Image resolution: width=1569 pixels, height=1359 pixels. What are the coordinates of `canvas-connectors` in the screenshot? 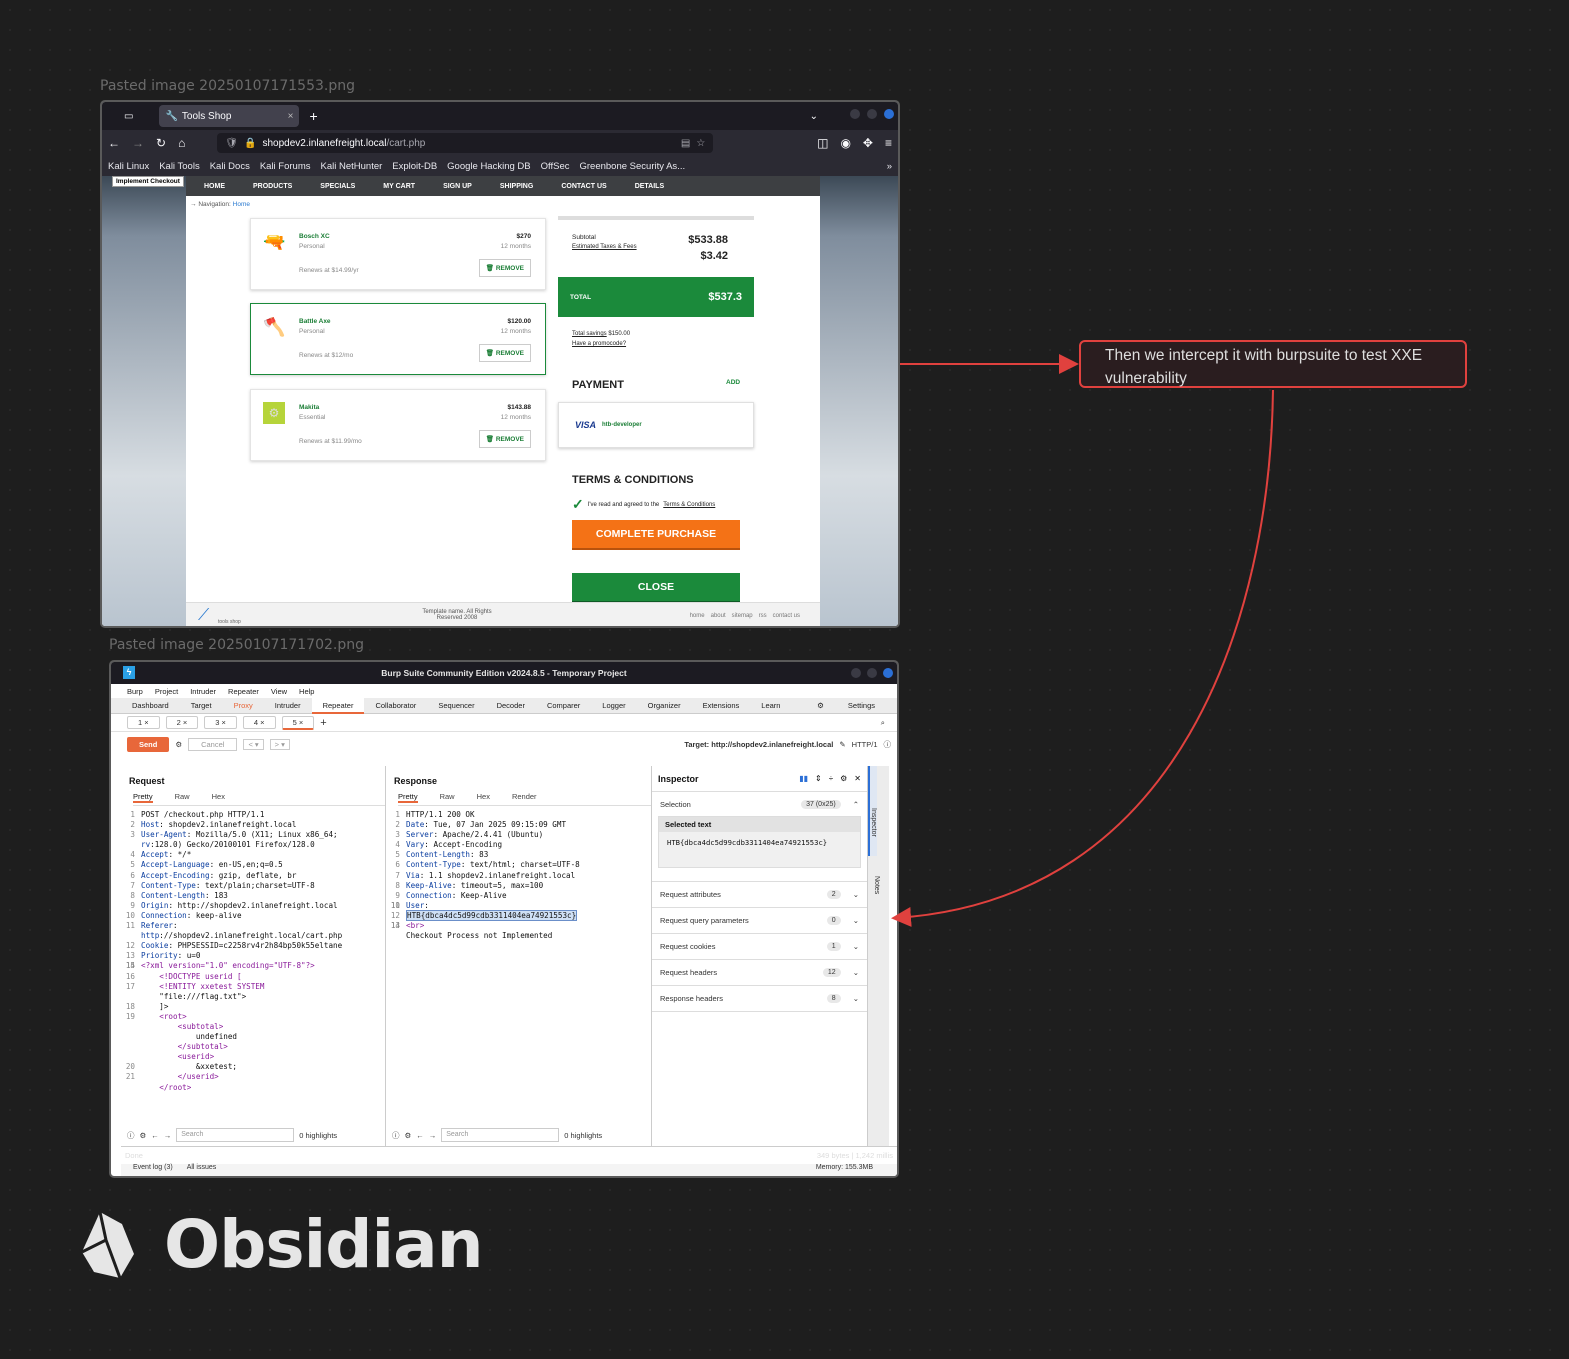 It's located at (1082, 640).